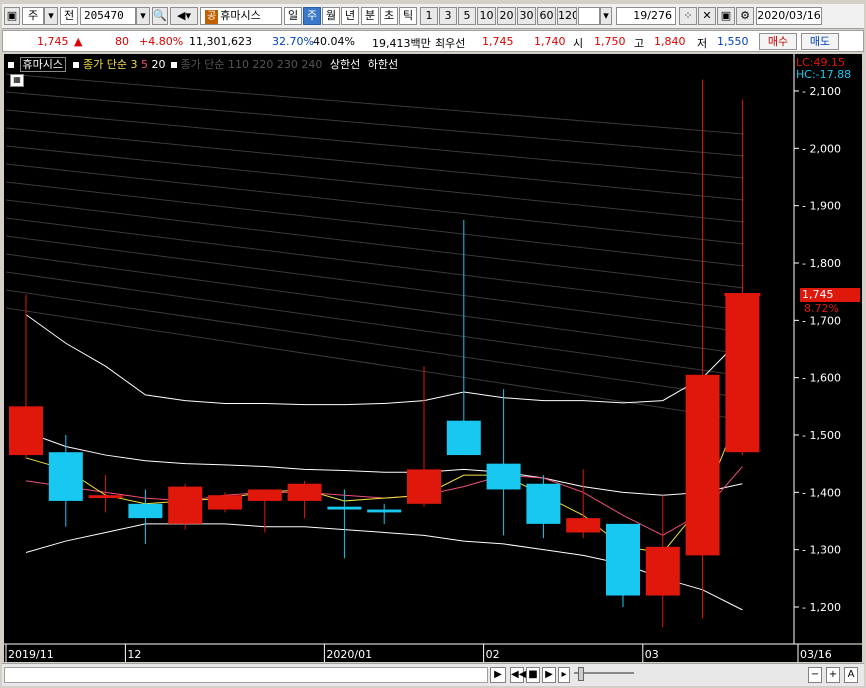  What do you see at coordinates (450, 43) in the screenshot?
I see `best-quote-label: 최우선` at bounding box center [450, 43].